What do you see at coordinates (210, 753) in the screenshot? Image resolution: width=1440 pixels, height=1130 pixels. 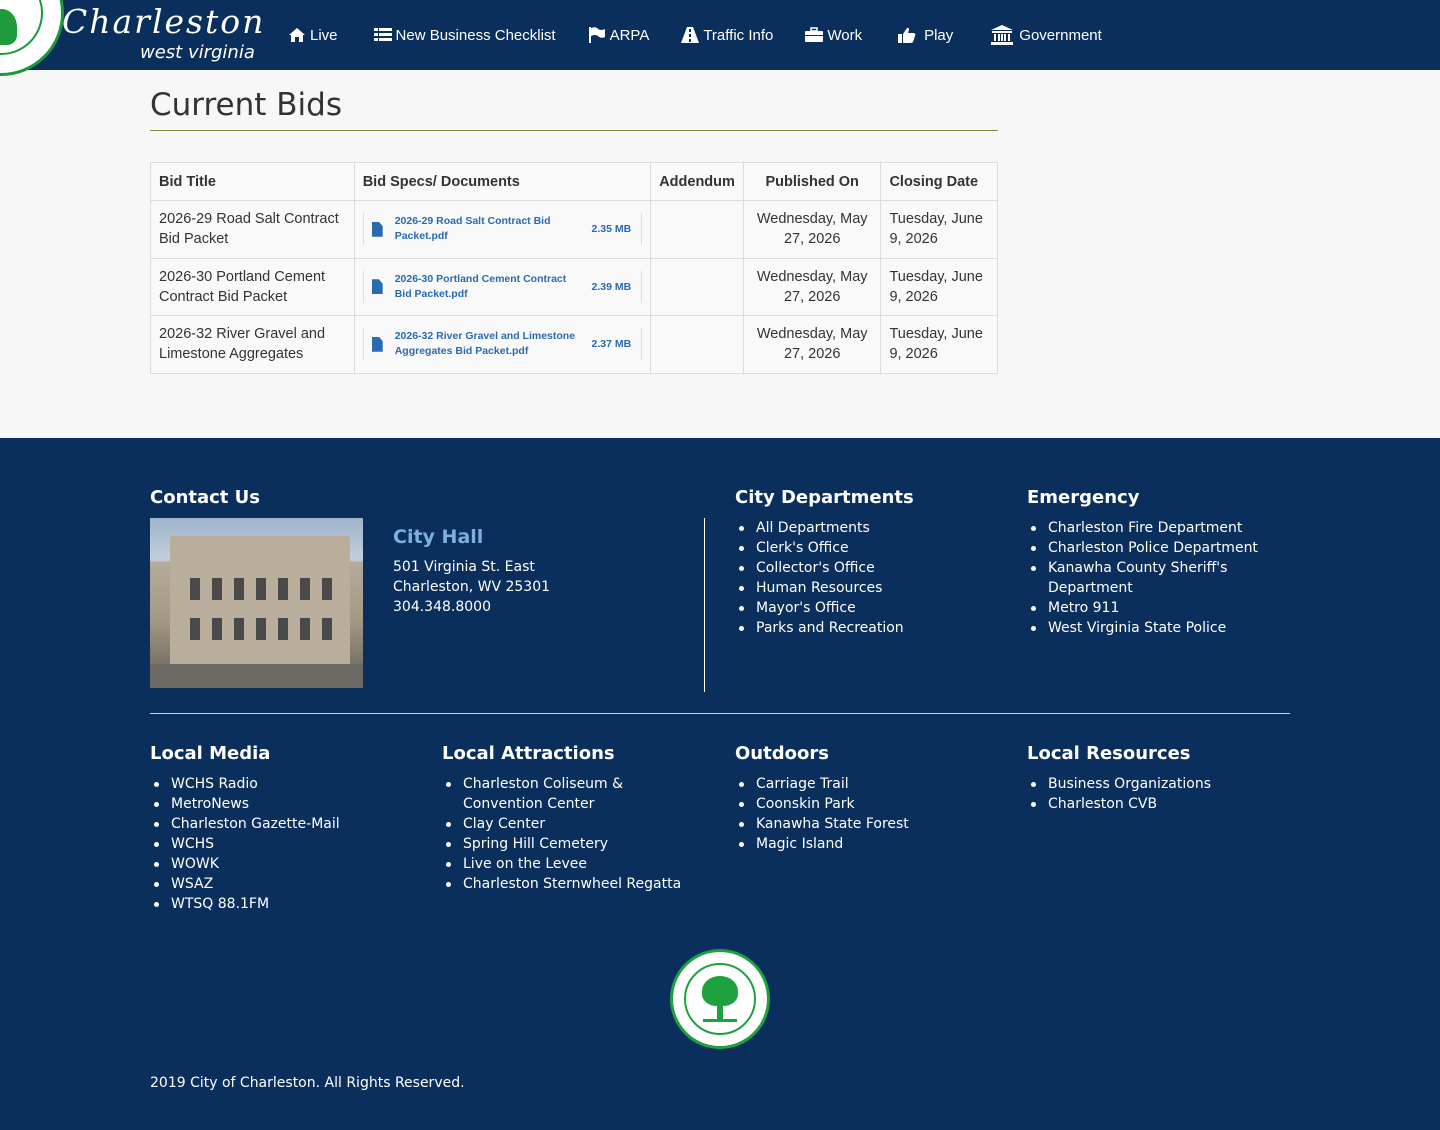 I see `local-media-heading: Local Media` at bounding box center [210, 753].